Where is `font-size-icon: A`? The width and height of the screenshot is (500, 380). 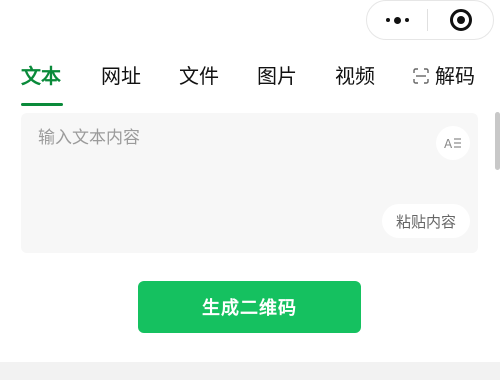
font-size-icon: A is located at coordinates (452, 143).